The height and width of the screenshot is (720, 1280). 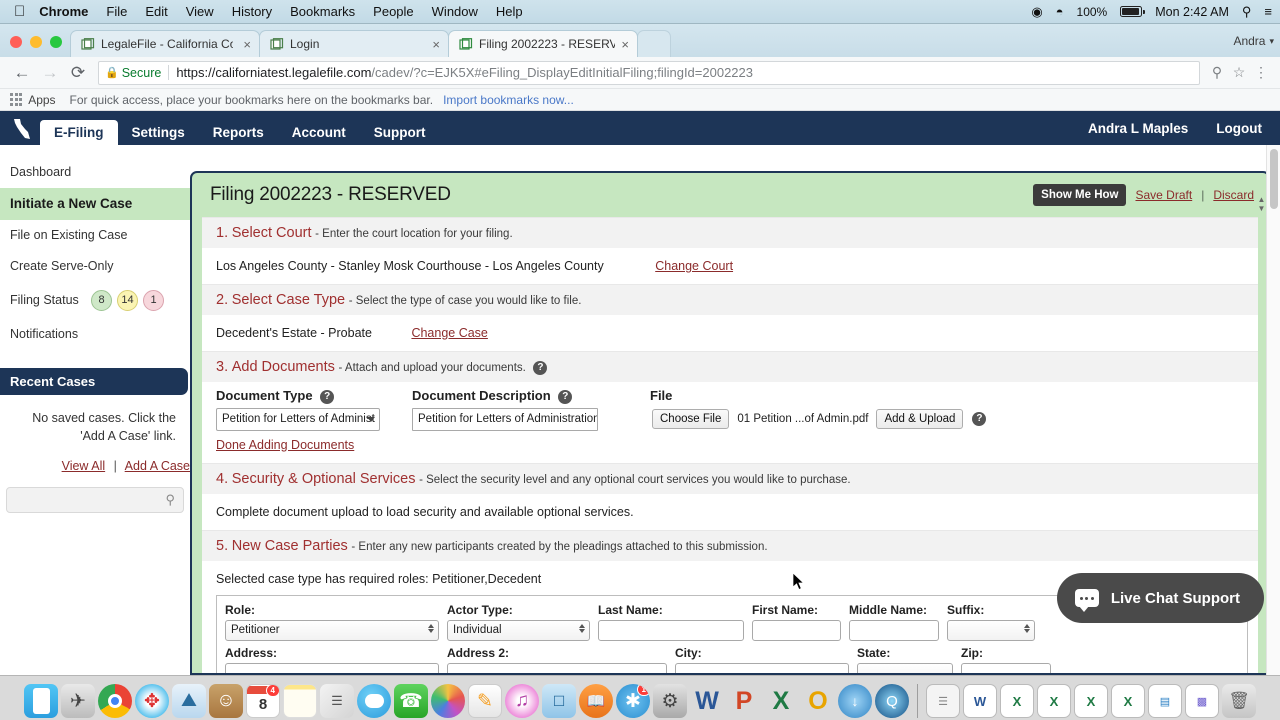 I want to click on dock-icon-contacts: ☺, so click(x=226, y=701).